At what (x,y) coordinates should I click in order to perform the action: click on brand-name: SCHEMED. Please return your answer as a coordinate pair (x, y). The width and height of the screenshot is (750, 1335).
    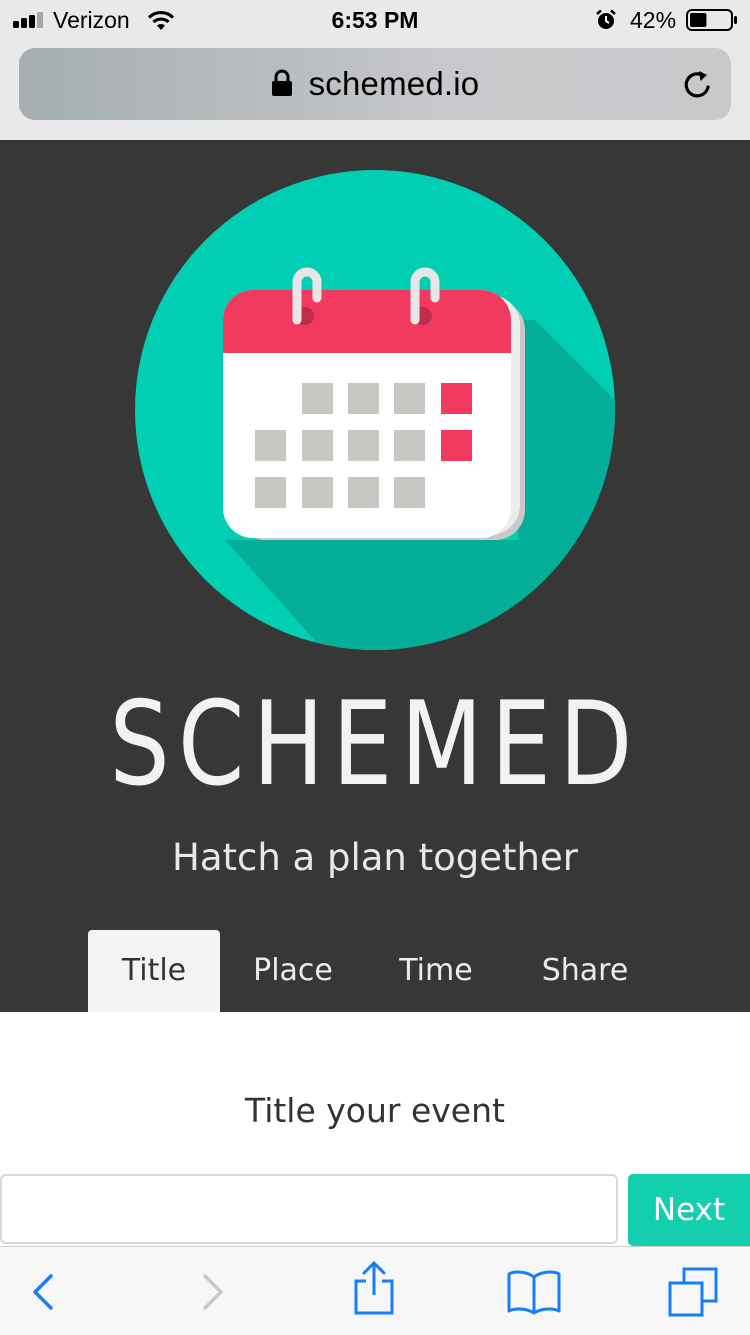
    Looking at the image, I should click on (375, 744).